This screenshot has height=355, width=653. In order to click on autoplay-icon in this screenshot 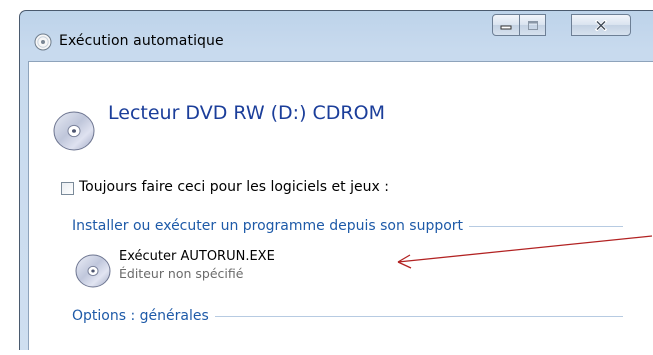, I will do `click(43, 42)`.